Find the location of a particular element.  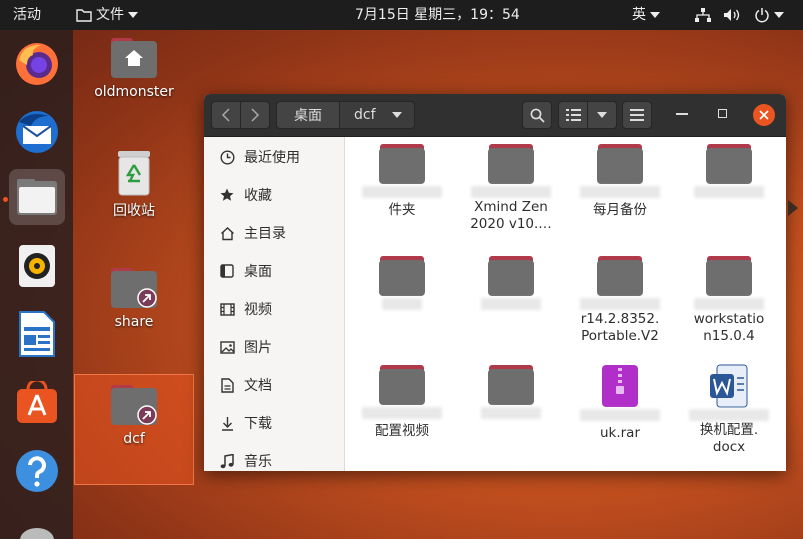

app-menu-label: 文件 is located at coordinates (110, 15).